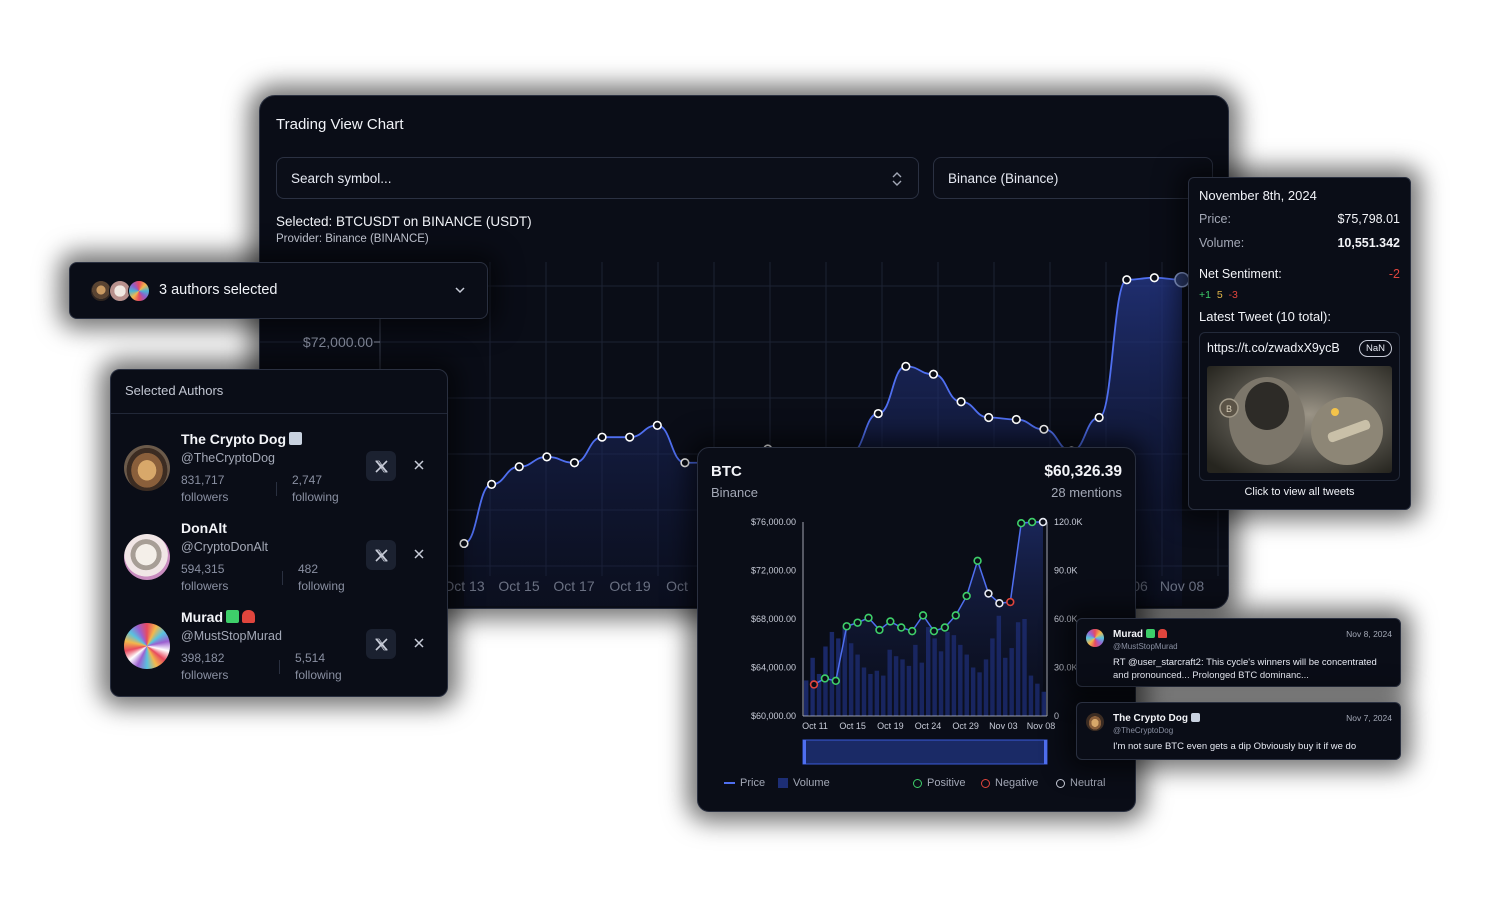 The image size is (1506, 910). What do you see at coordinates (1045, 752) in the screenshot?
I see `brush-handle-right` at bounding box center [1045, 752].